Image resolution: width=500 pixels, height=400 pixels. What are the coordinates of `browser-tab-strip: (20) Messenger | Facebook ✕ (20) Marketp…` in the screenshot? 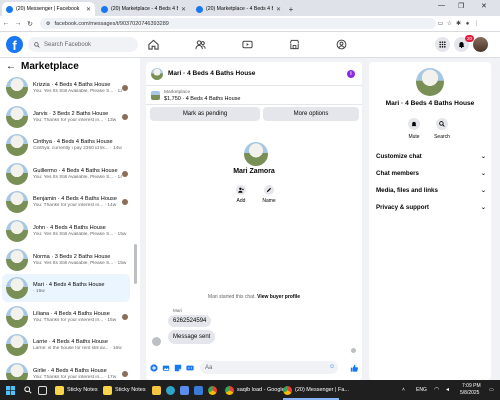 It's located at (250, 8).